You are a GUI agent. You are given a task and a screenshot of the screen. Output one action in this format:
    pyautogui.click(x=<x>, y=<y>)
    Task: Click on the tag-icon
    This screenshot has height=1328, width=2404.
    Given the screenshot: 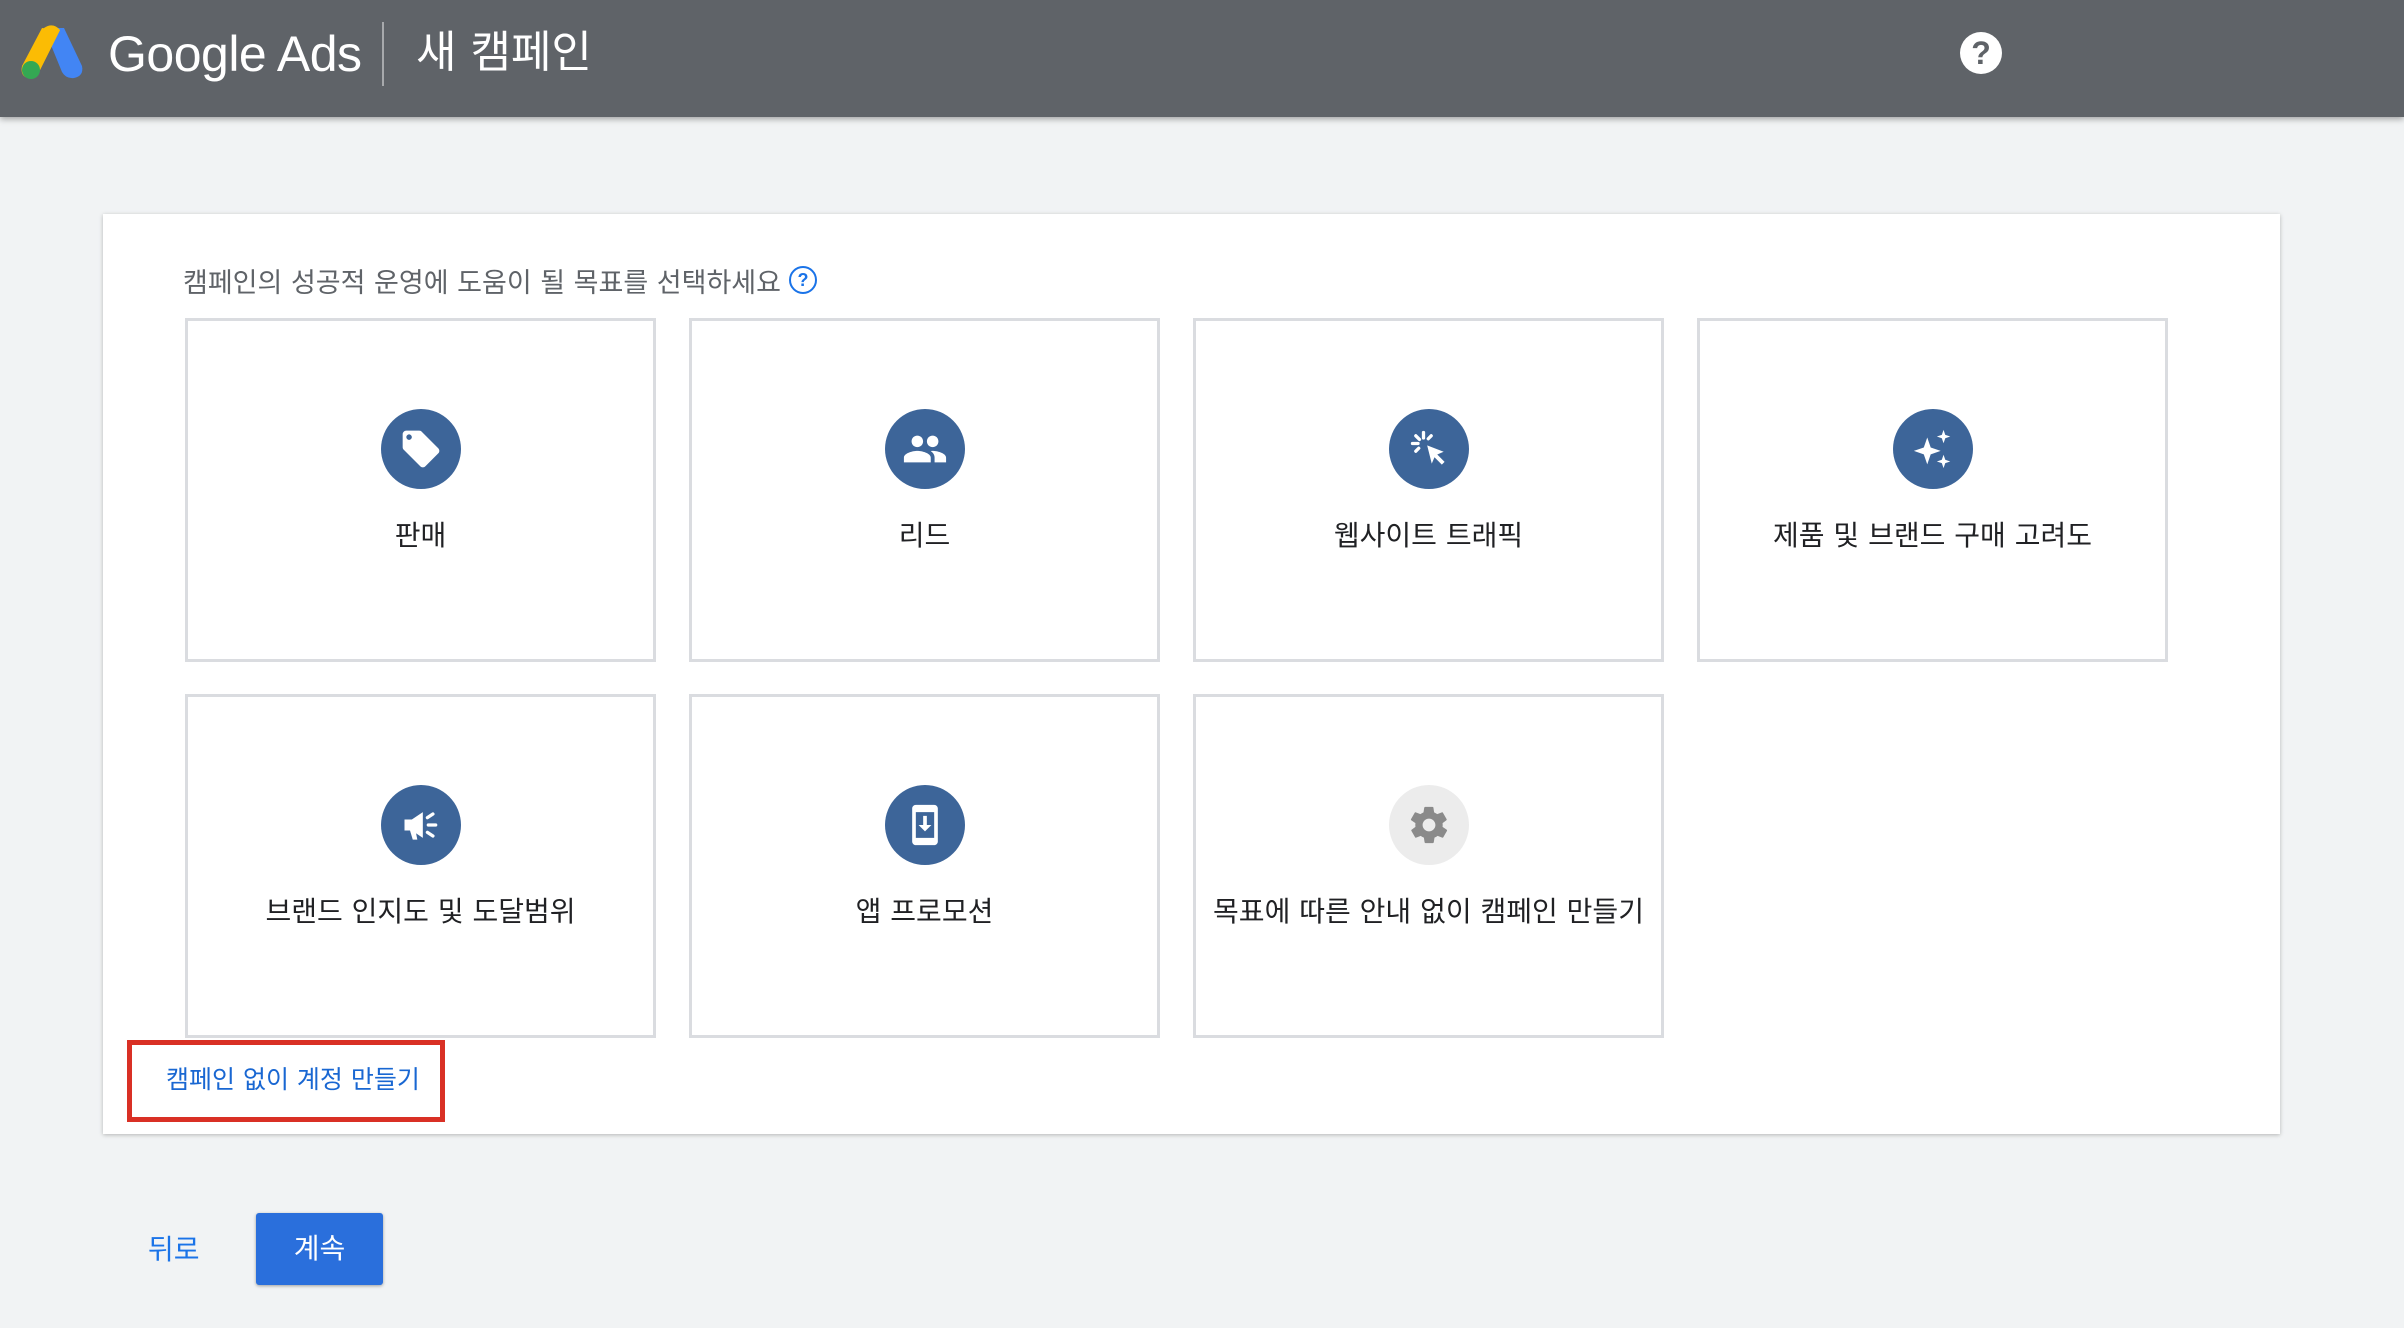 What is the action you would take?
    pyautogui.click(x=420, y=449)
    